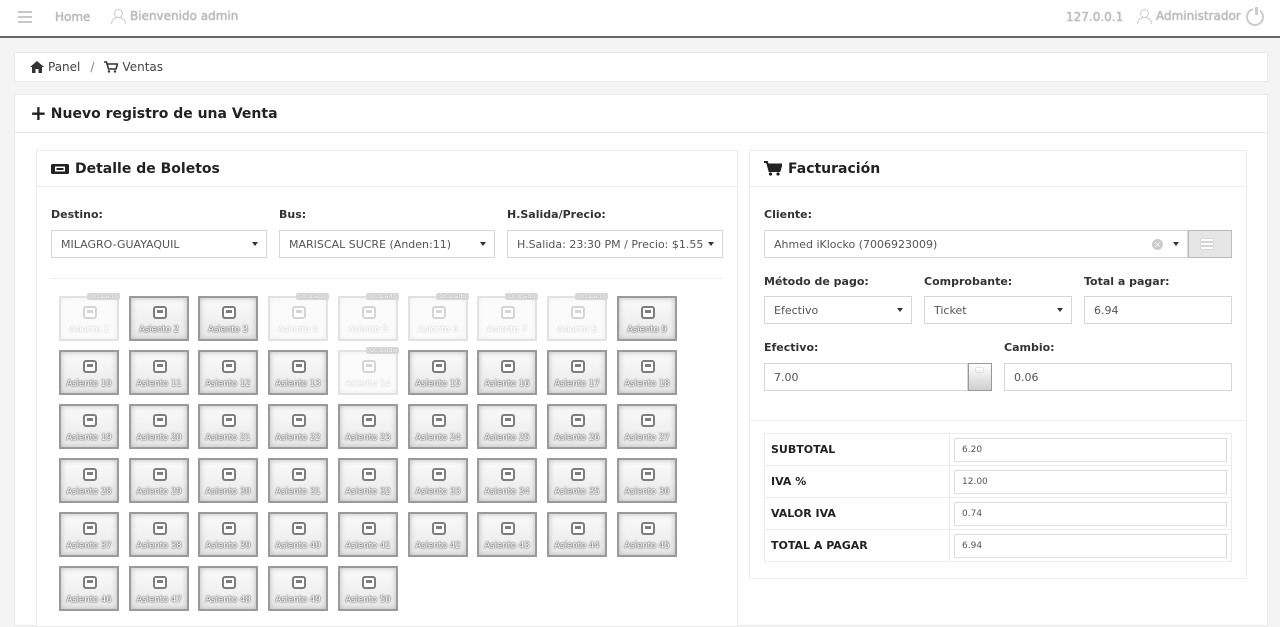 The width and height of the screenshot is (1280, 627). Describe the element at coordinates (615, 244) in the screenshot. I see `salida-select: H.Salida: 23:30 PM / Precio: $1.55` at that location.